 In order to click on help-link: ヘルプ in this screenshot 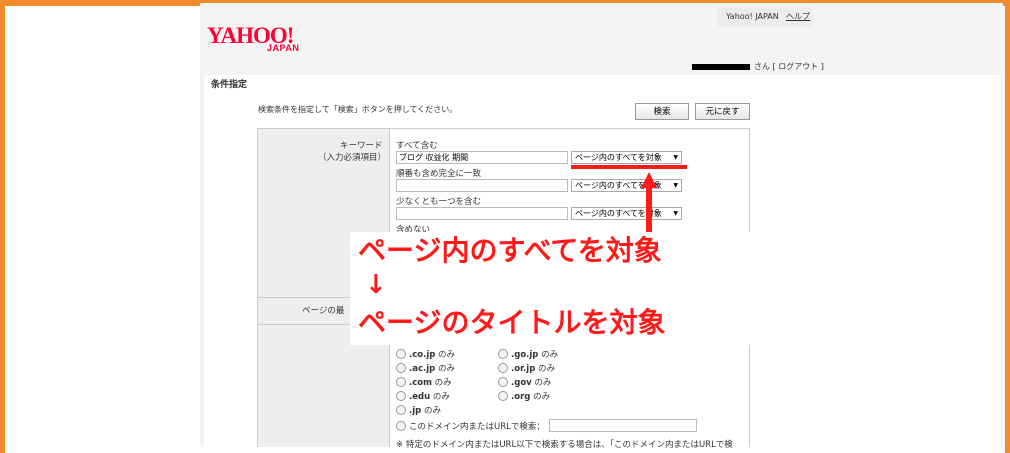, I will do `click(798, 17)`.